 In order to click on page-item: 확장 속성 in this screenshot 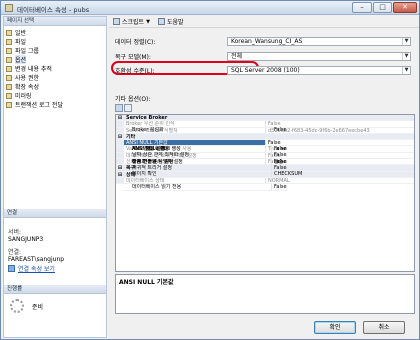, I will do `click(56, 86)`.